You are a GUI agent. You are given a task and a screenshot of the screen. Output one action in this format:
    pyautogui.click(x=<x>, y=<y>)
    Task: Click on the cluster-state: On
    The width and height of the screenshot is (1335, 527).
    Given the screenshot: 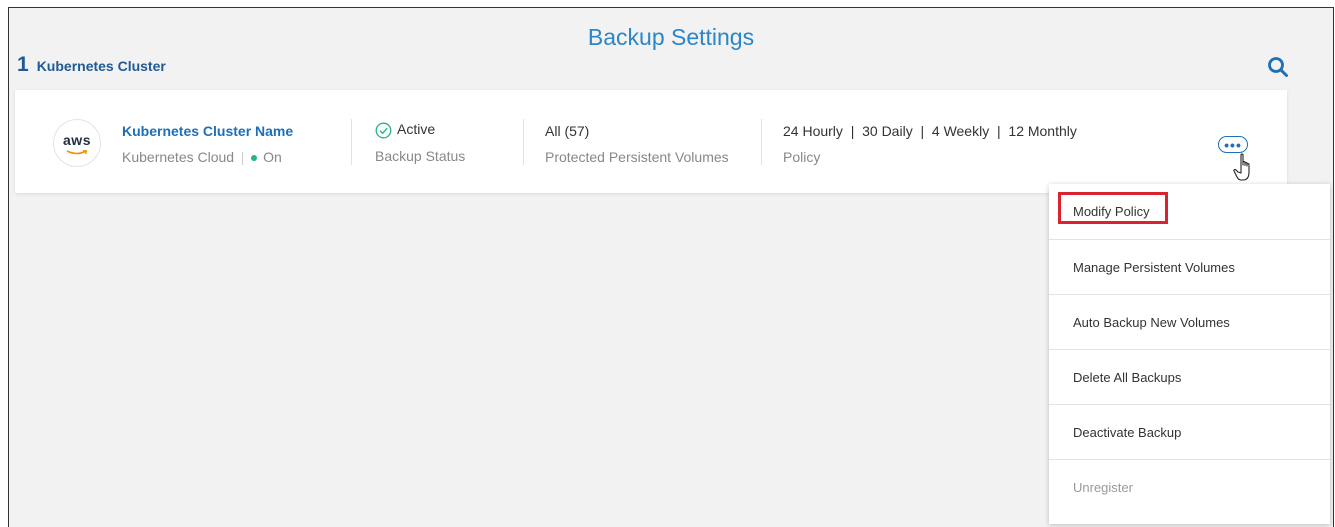 What is the action you would take?
    pyautogui.click(x=272, y=157)
    